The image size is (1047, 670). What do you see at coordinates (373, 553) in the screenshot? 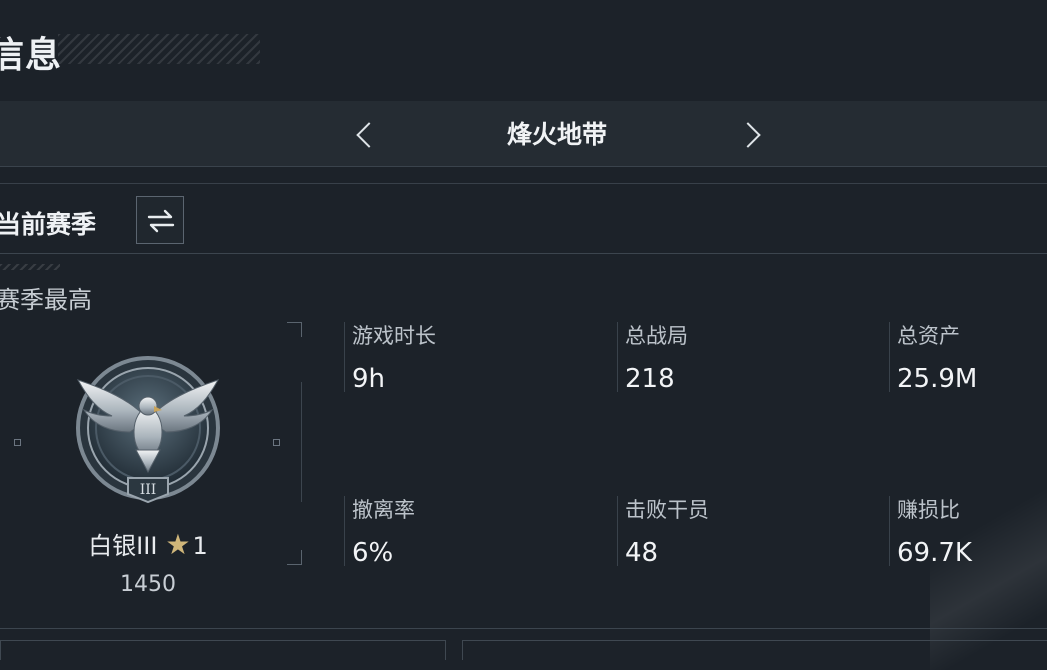
I see `stat-value: 6%` at bounding box center [373, 553].